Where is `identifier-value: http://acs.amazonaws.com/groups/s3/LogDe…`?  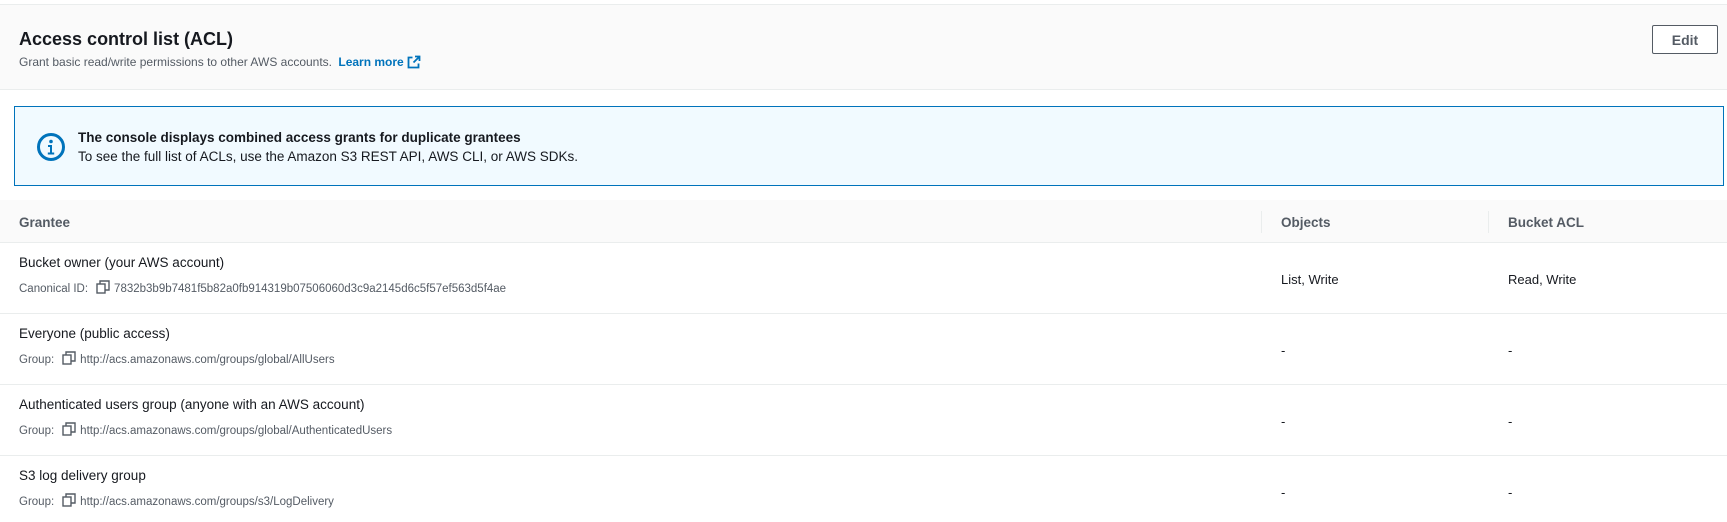 identifier-value: http://acs.amazonaws.com/groups/s3/LogDe… is located at coordinates (207, 501).